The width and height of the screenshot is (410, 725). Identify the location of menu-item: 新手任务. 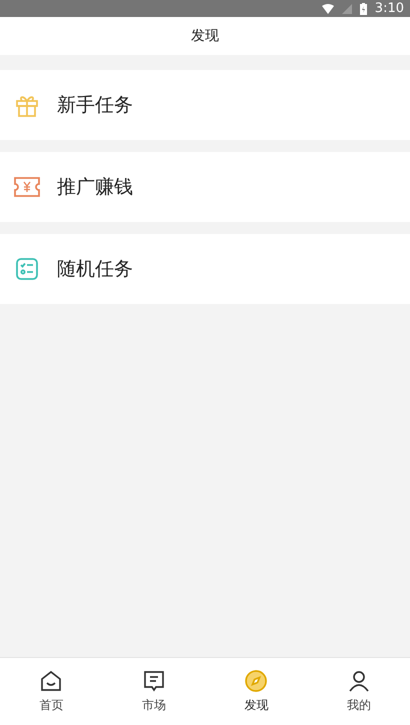
(205, 105).